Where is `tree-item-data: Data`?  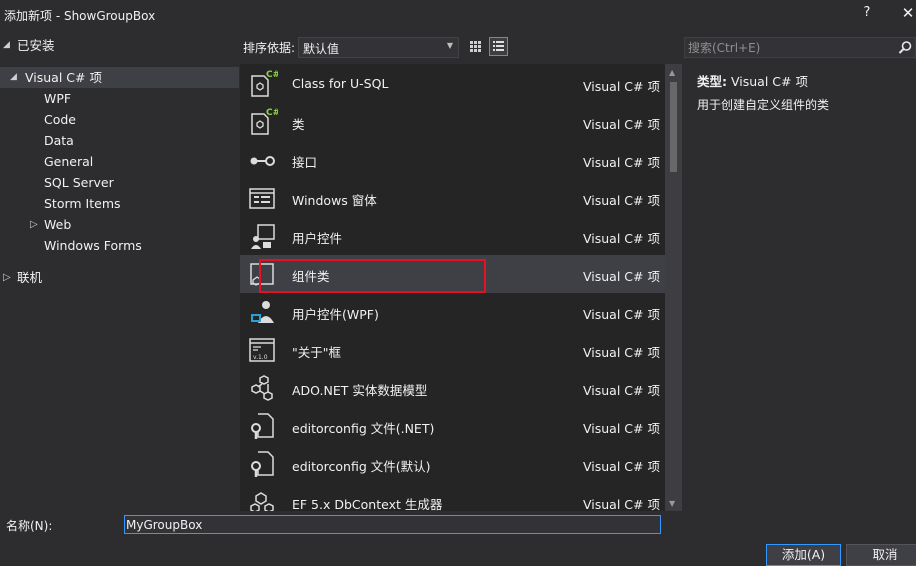 tree-item-data: Data is located at coordinates (119, 140).